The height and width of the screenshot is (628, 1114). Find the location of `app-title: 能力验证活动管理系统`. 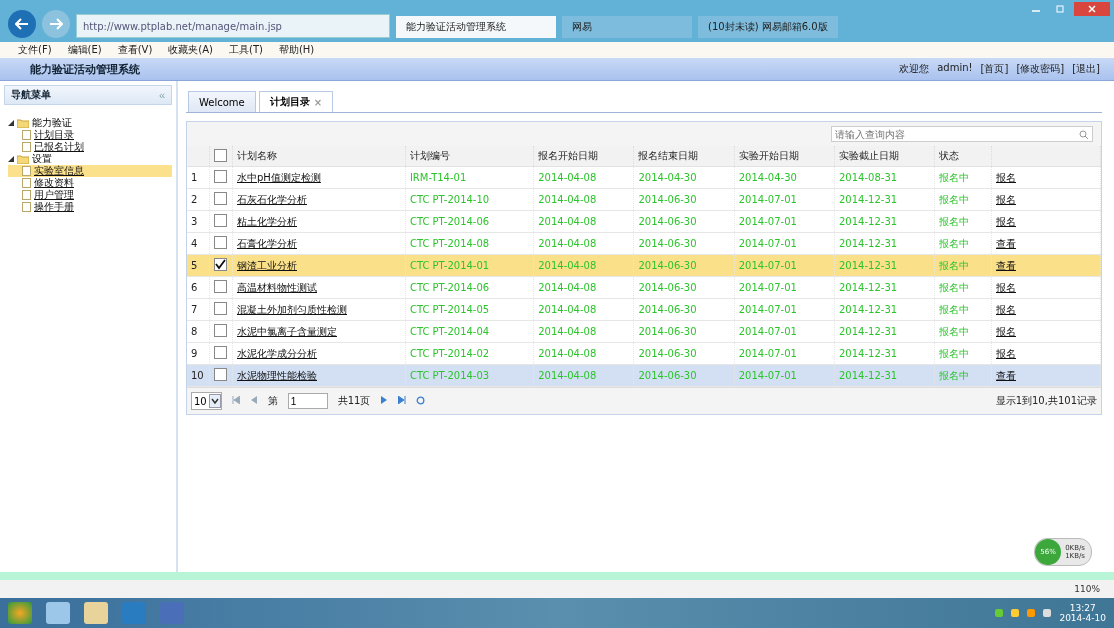

app-title: 能力验证活动管理系统 is located at coordinates (85, 69).